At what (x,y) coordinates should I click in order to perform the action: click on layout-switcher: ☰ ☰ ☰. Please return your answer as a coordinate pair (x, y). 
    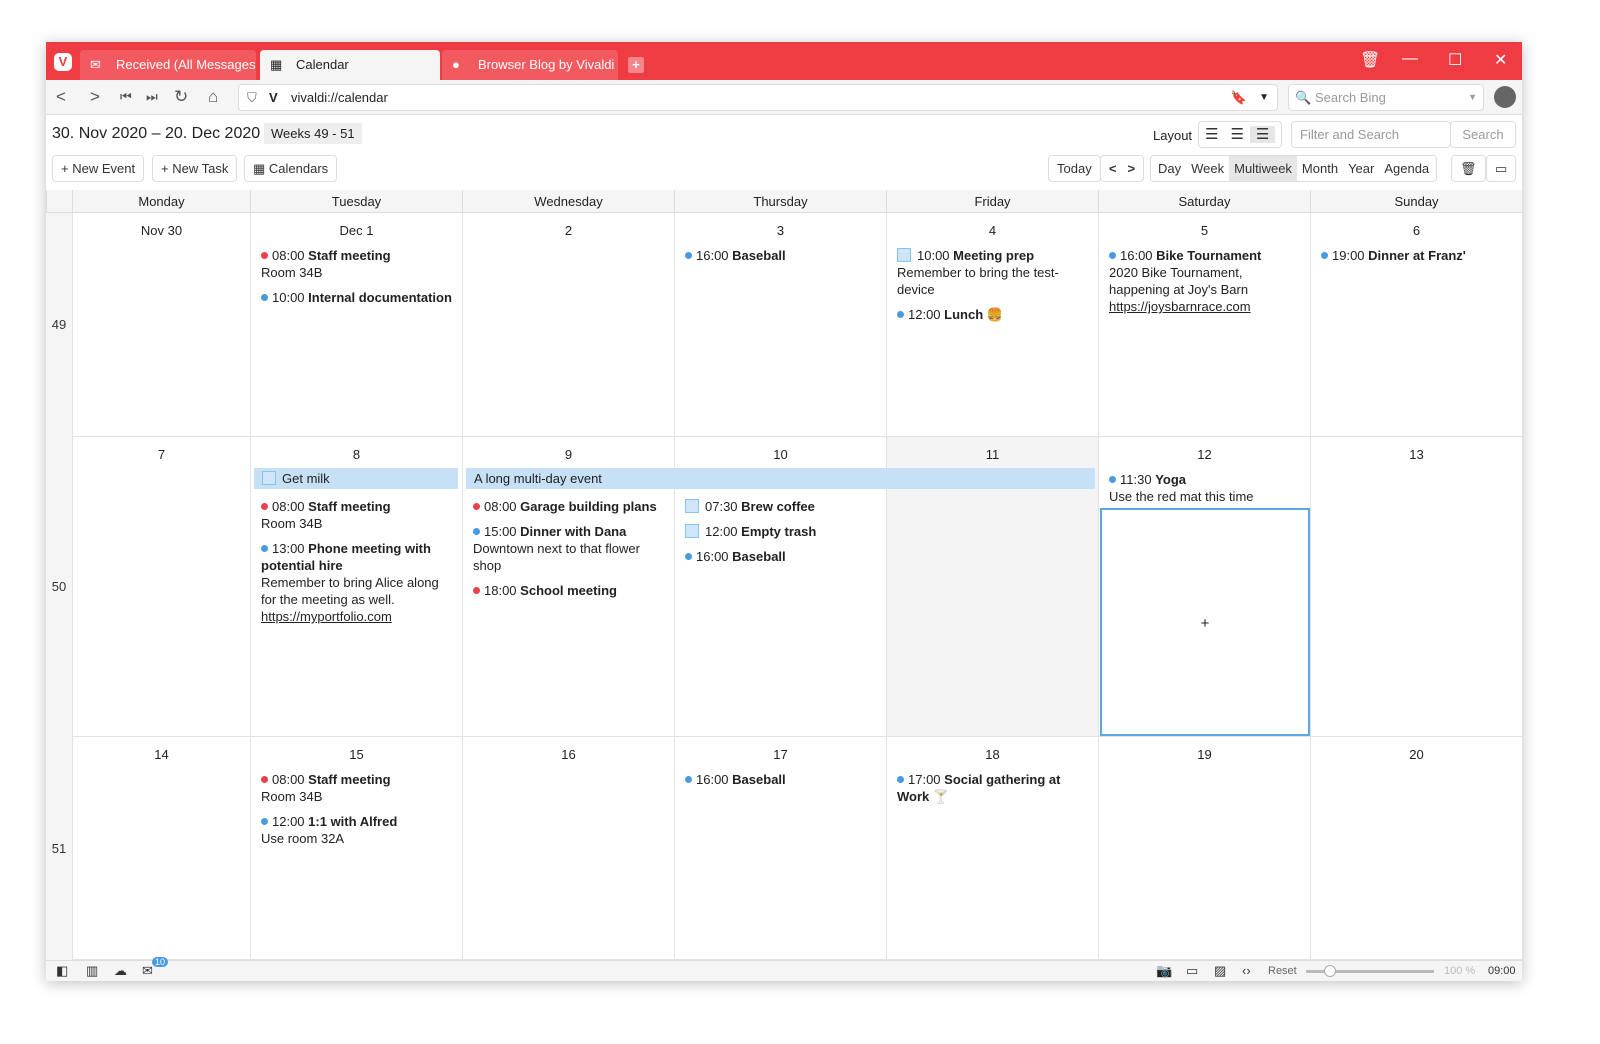
    Looking at the image, I should click on (1240, 134).